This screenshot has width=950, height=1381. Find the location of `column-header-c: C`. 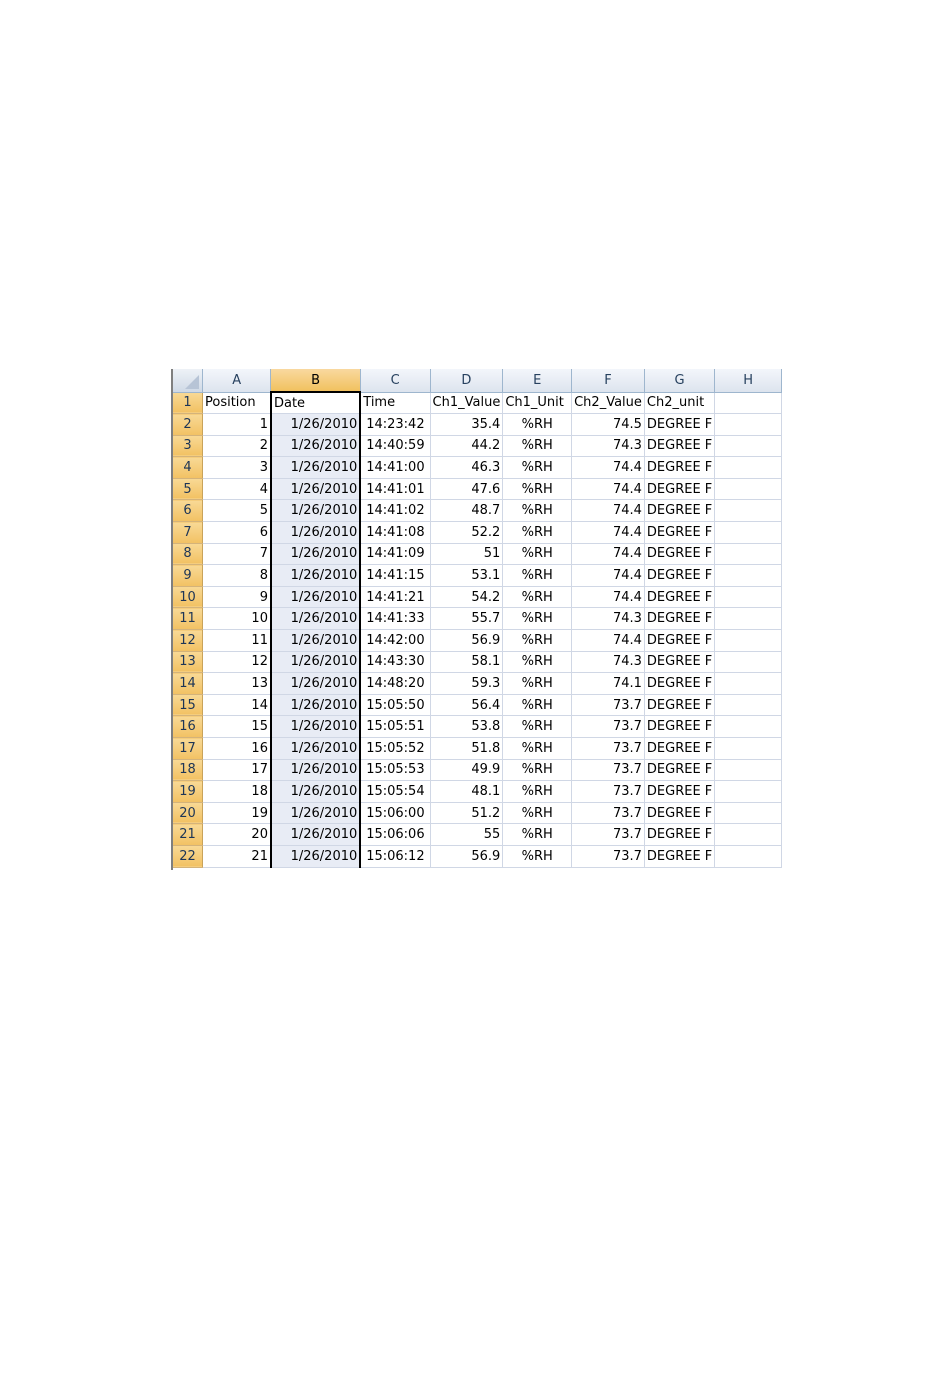

column-header-c: C is located at coordinates (395, 381).